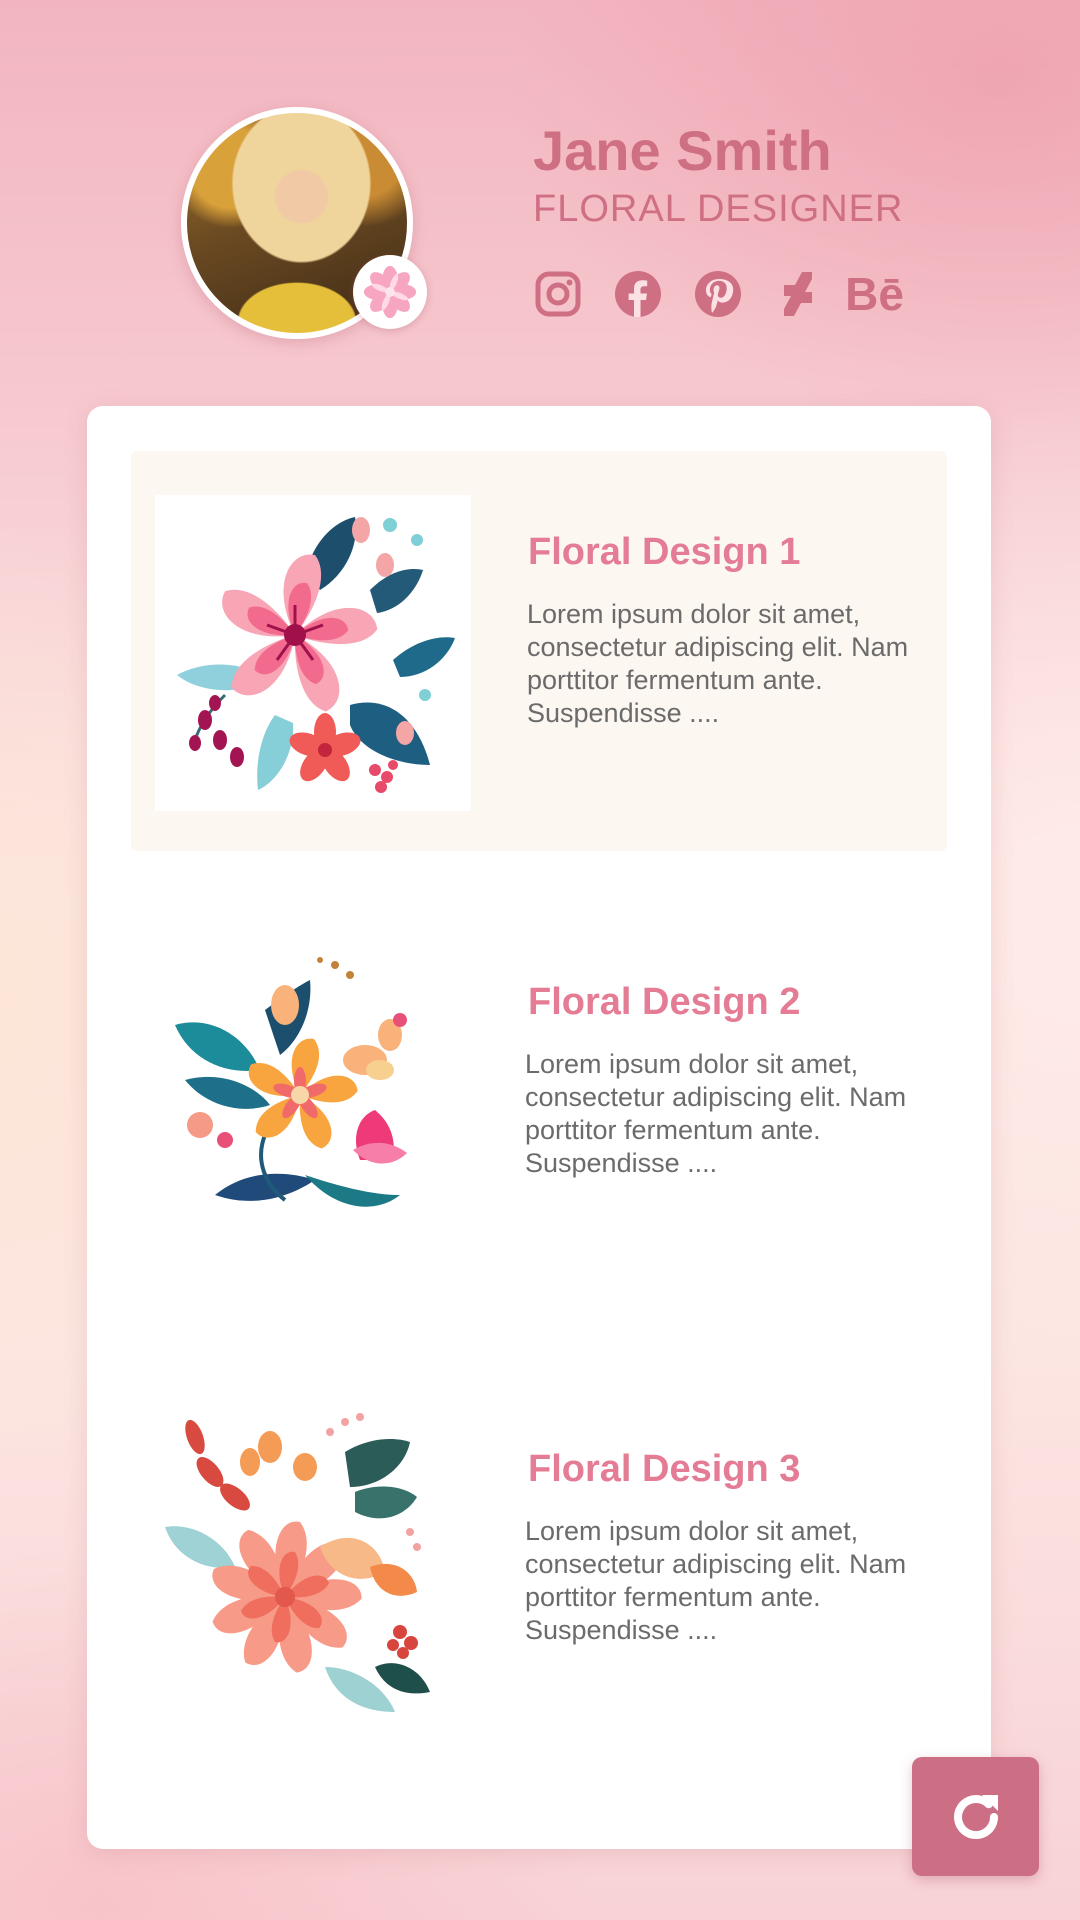 This screenshot has height=1920, width=1080. Describe the element at coordinates (874, 294) in the screenshot. I see `behance-icon: Bē` at that location.